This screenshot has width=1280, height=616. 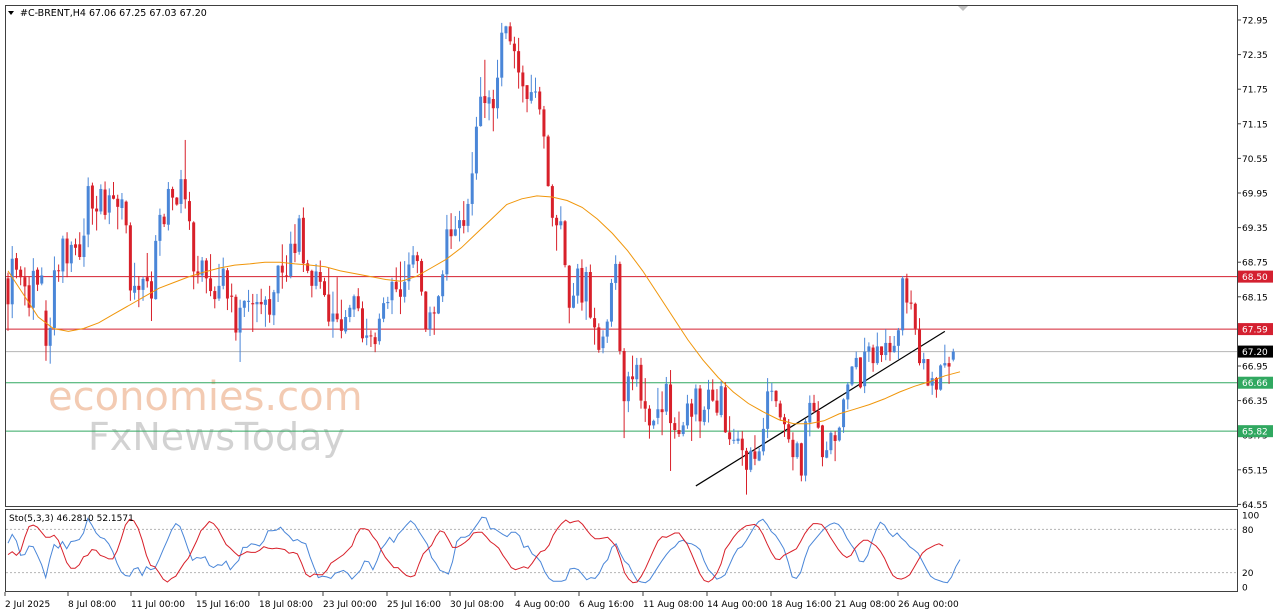 What do you see at coordinates (606, 605) in the screenshot?
I see `time-tick-label: 6 Aug 16:00` at bounding box center [606, 605].